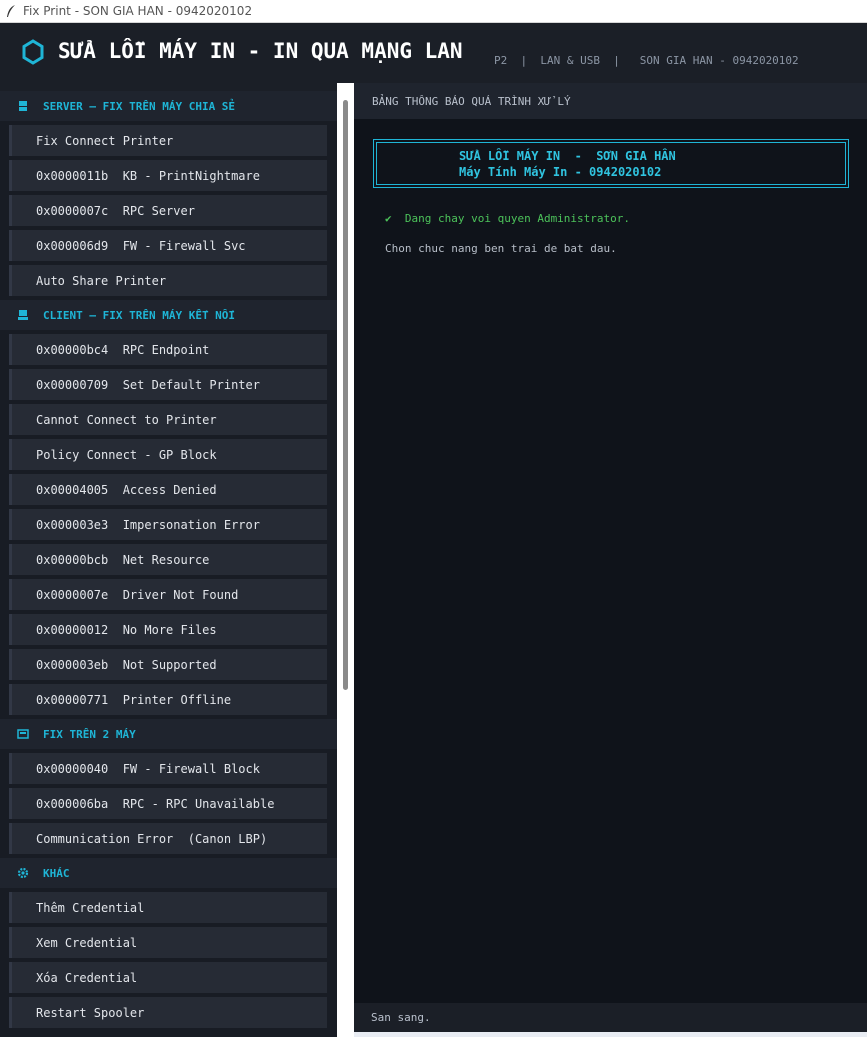  Describe the element at coordinates (23, 315) in the screenshot. I see `client-icon` at that location.